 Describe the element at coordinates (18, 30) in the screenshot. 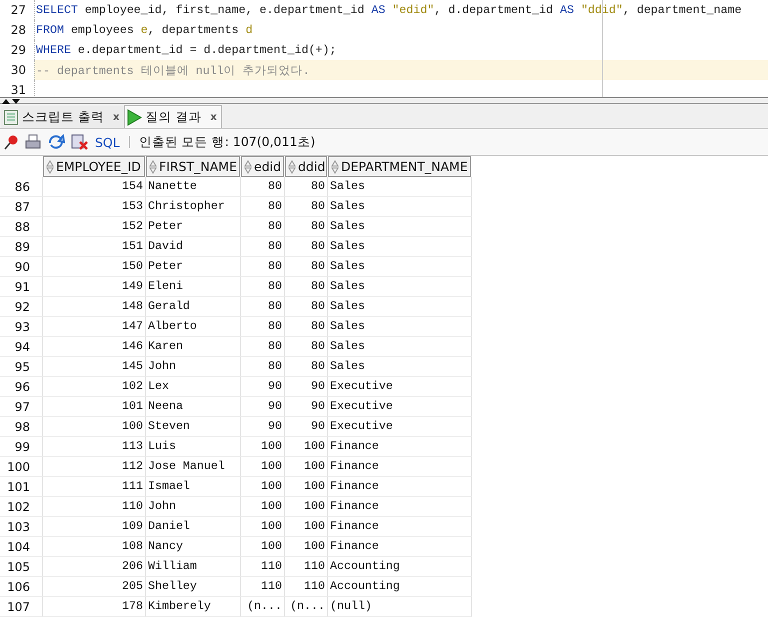

I see `line-number: 28` at that location.